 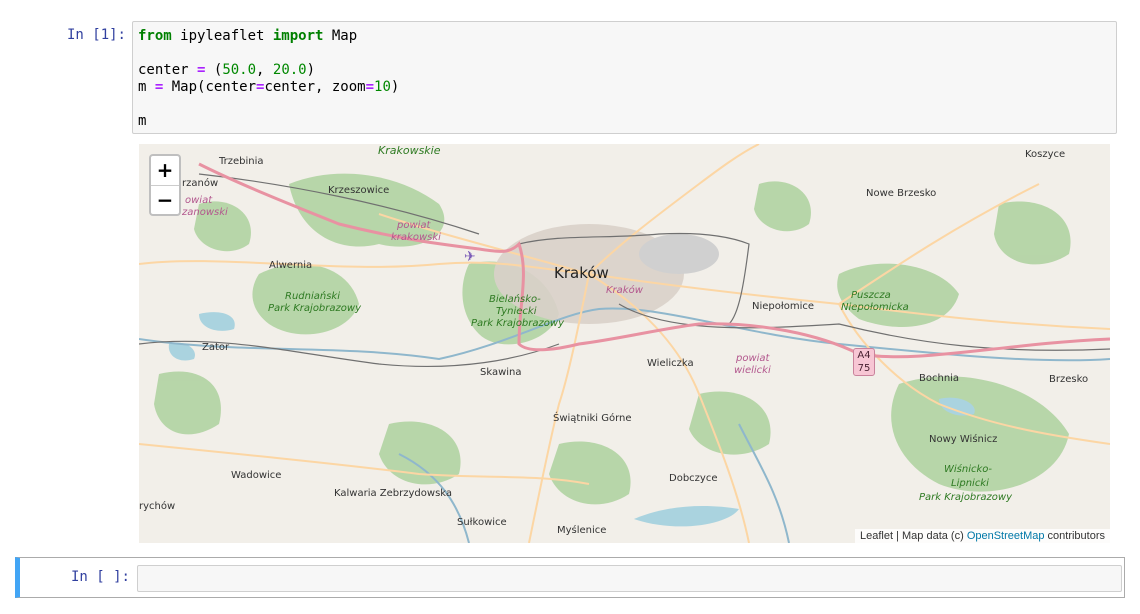 What do you see at coordinates (291, 265) in the screenshot?
I see `place-label: Alwernia` at bounding box center [291, 265].